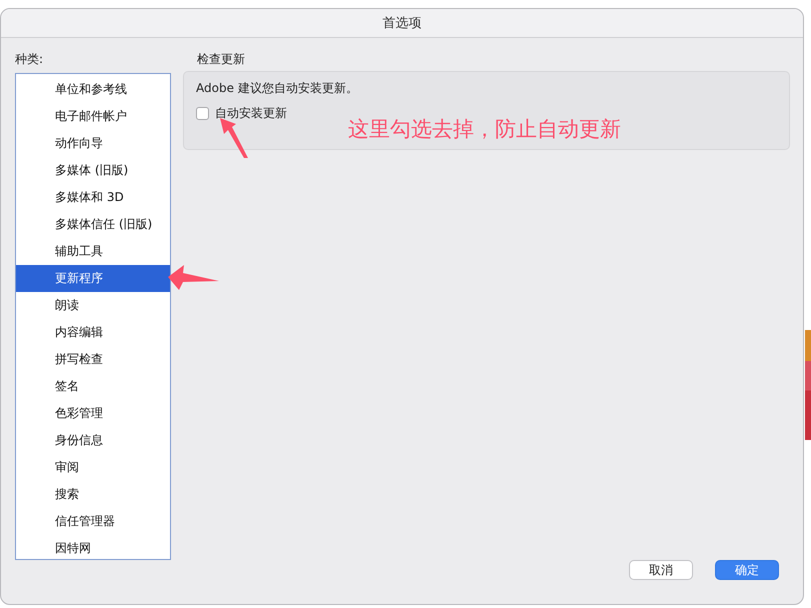  I want to click on ok-button: 确定, so click(747, 570).